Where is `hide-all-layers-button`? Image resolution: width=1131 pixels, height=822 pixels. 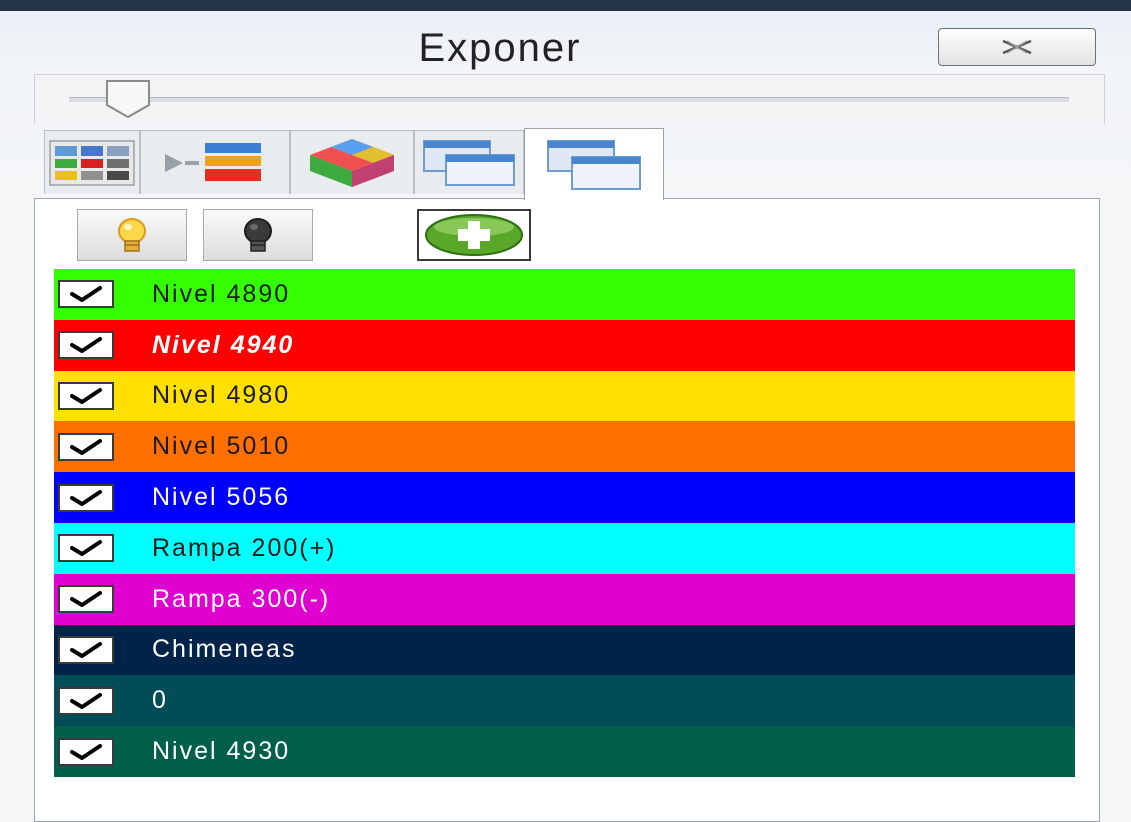 hide-all-layers-button is located at coordinates (258, 235).